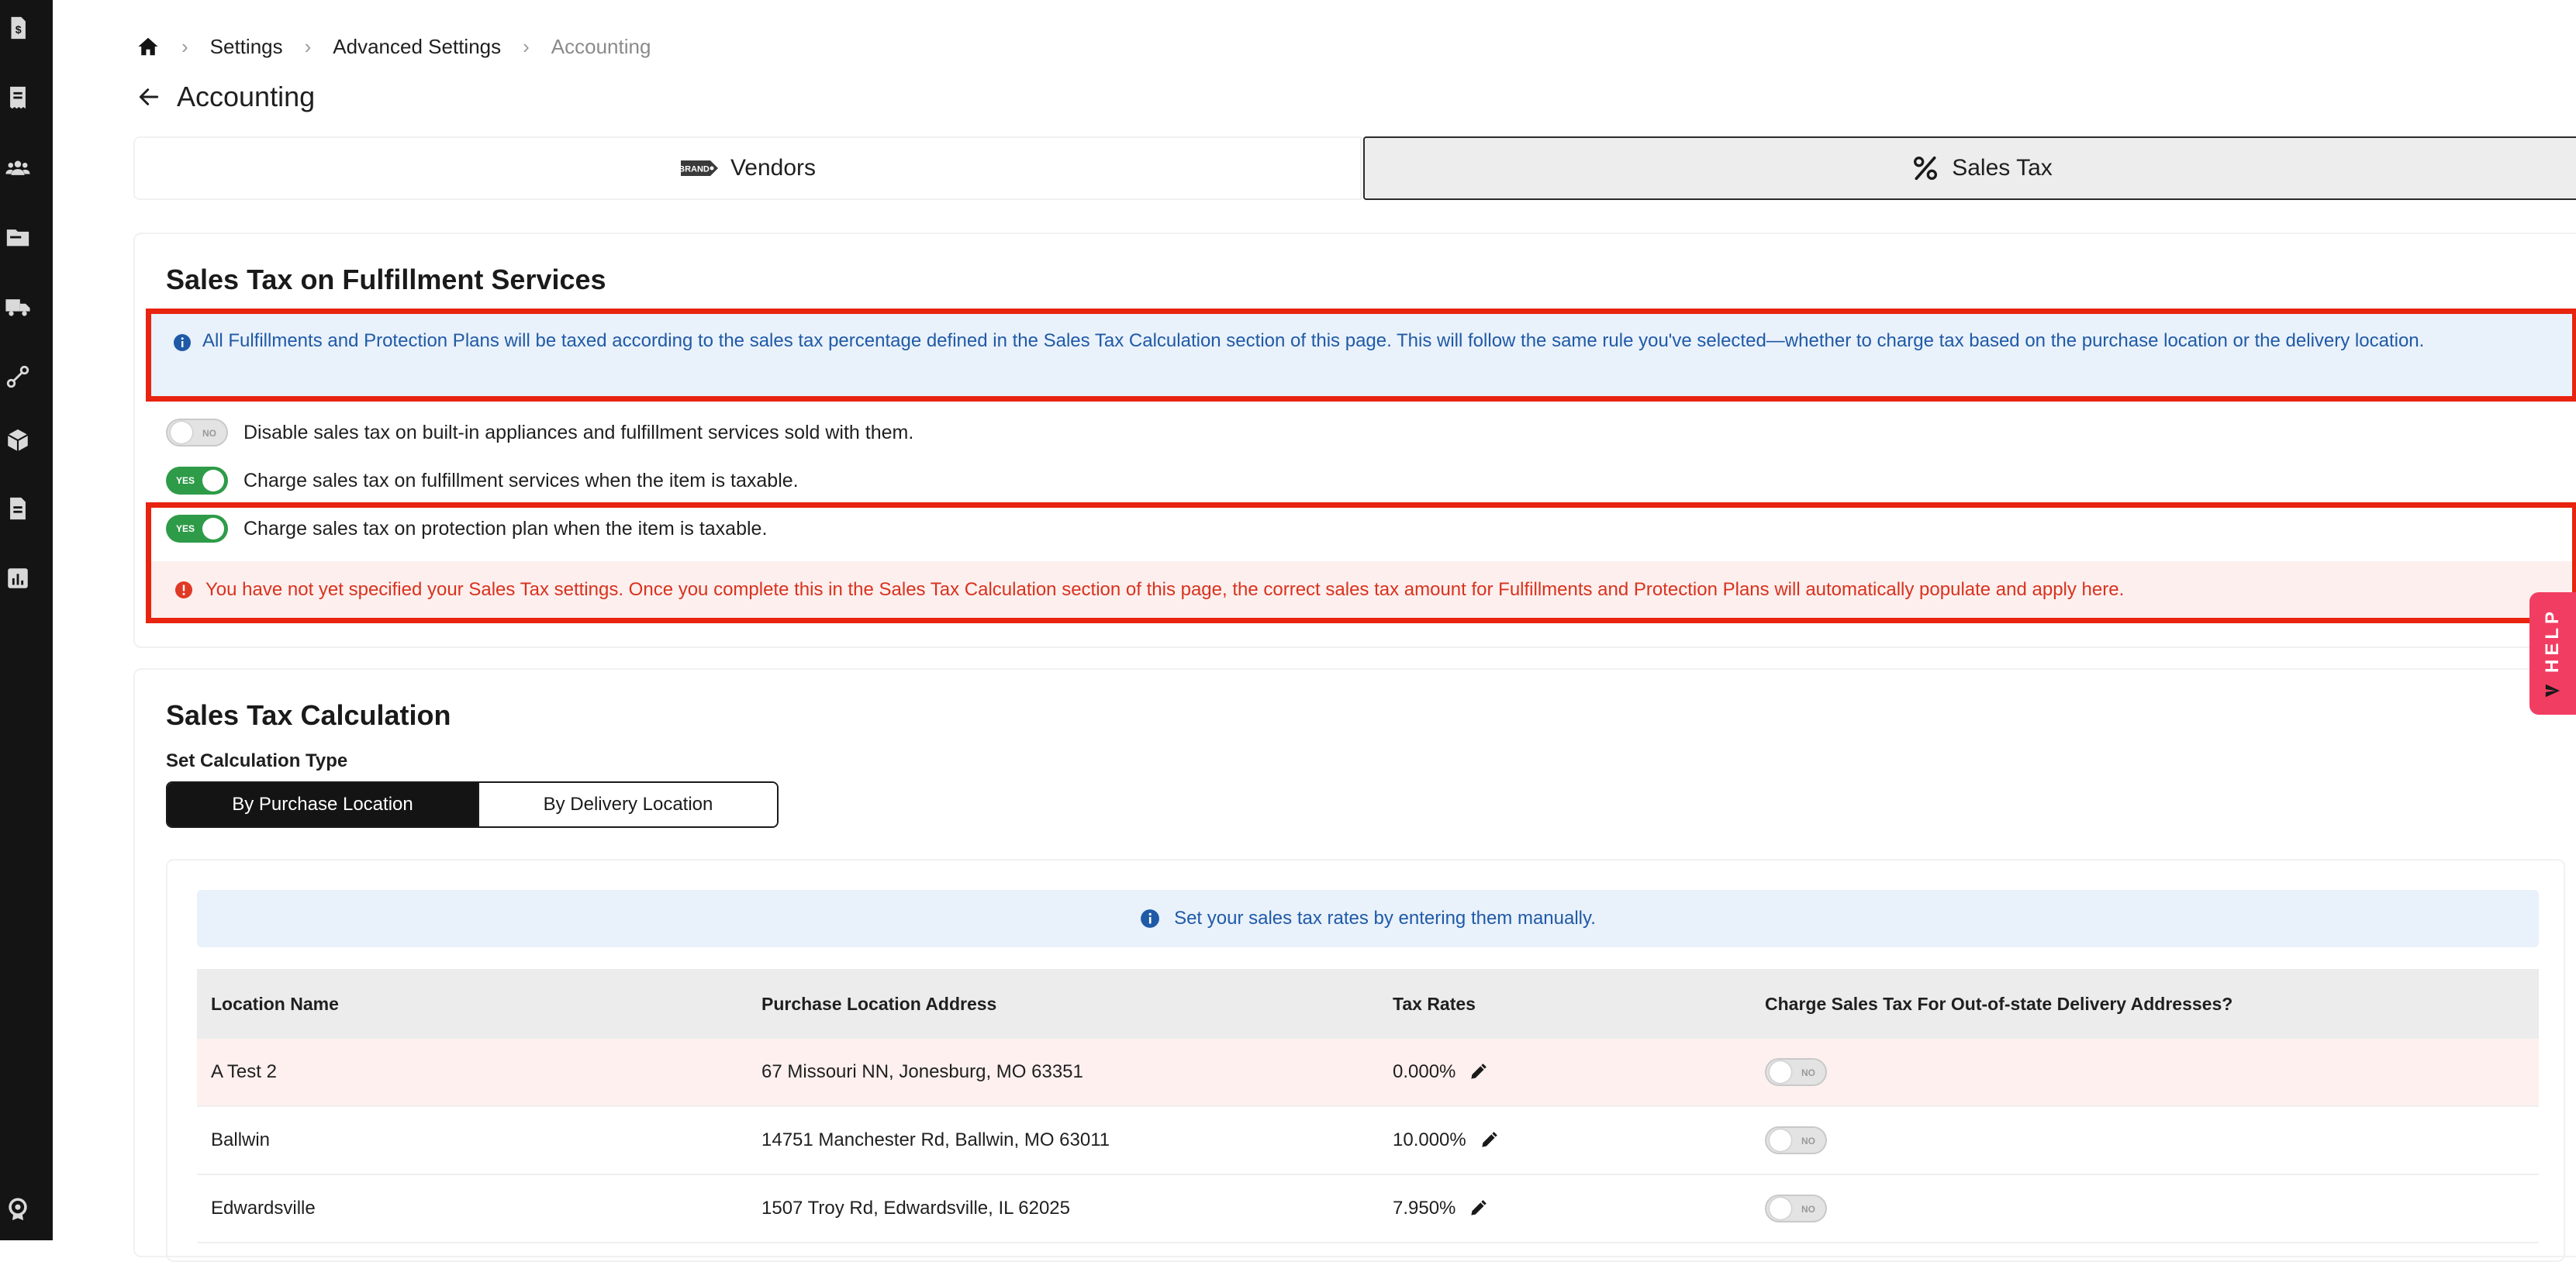  I want to click on location-address: 14751 Manchester Rd, Ballwin, MO 63011, so click(936, 1139).